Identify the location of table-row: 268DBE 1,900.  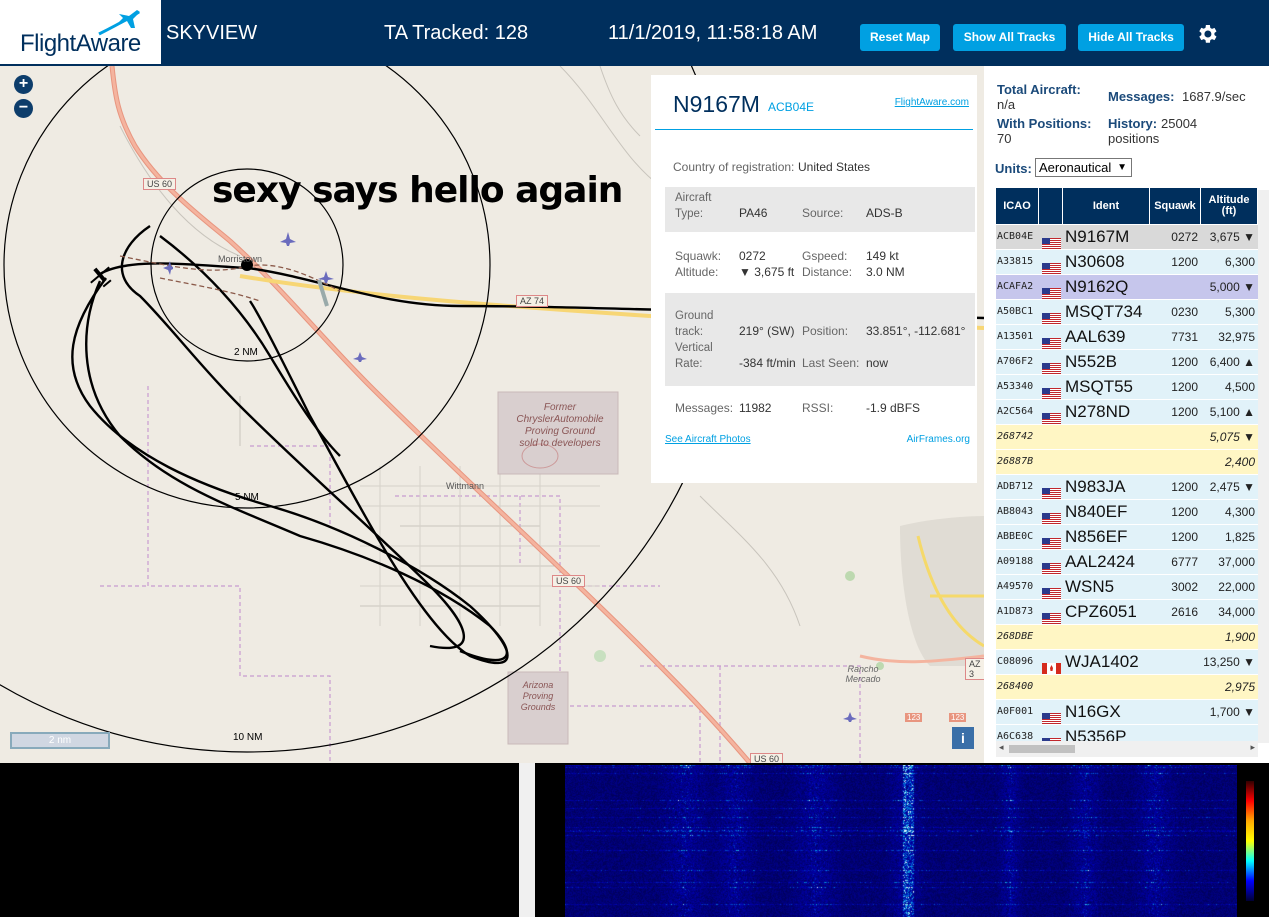
(1127, 637).